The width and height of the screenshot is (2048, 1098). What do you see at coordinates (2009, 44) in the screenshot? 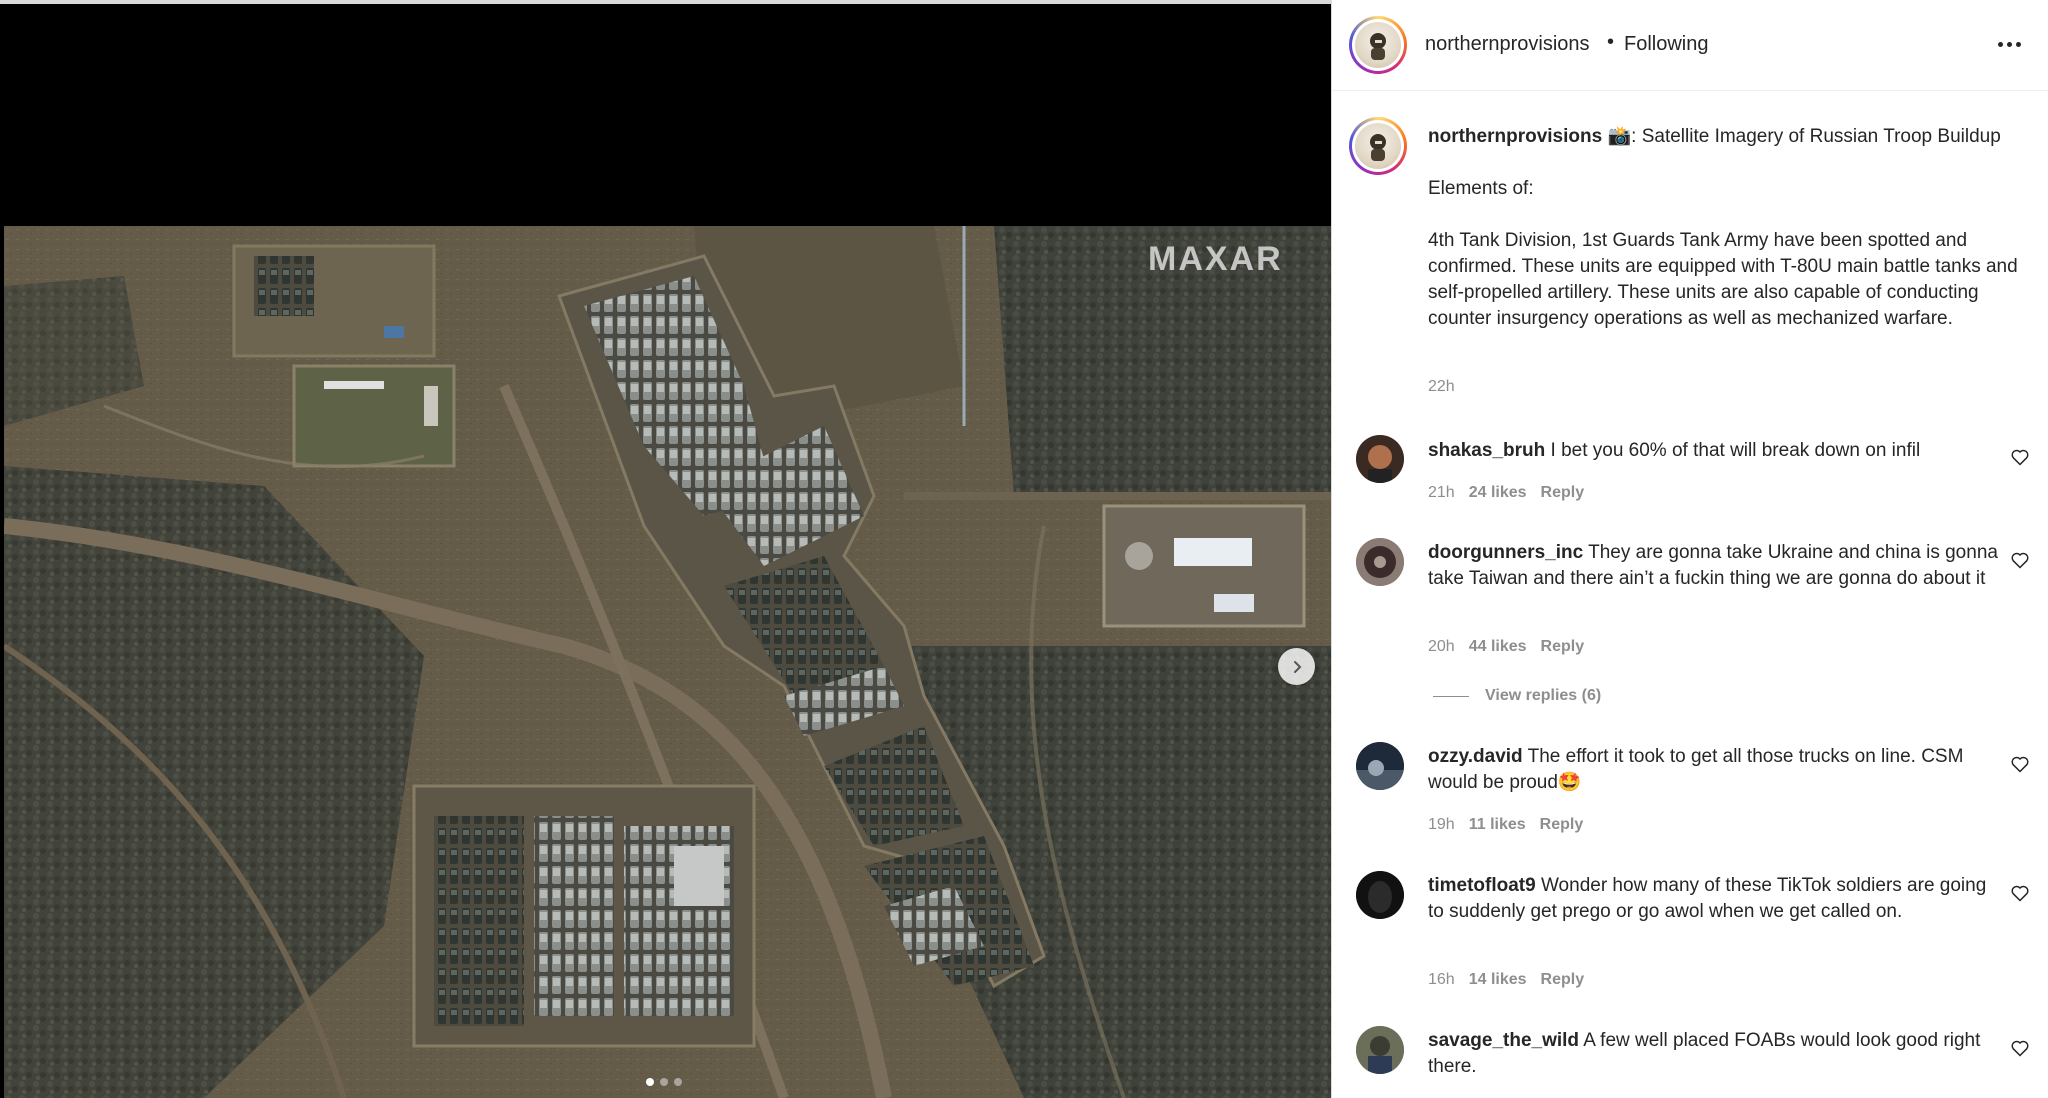
I see `more-options-icon` at bounding box center [2009, 44].